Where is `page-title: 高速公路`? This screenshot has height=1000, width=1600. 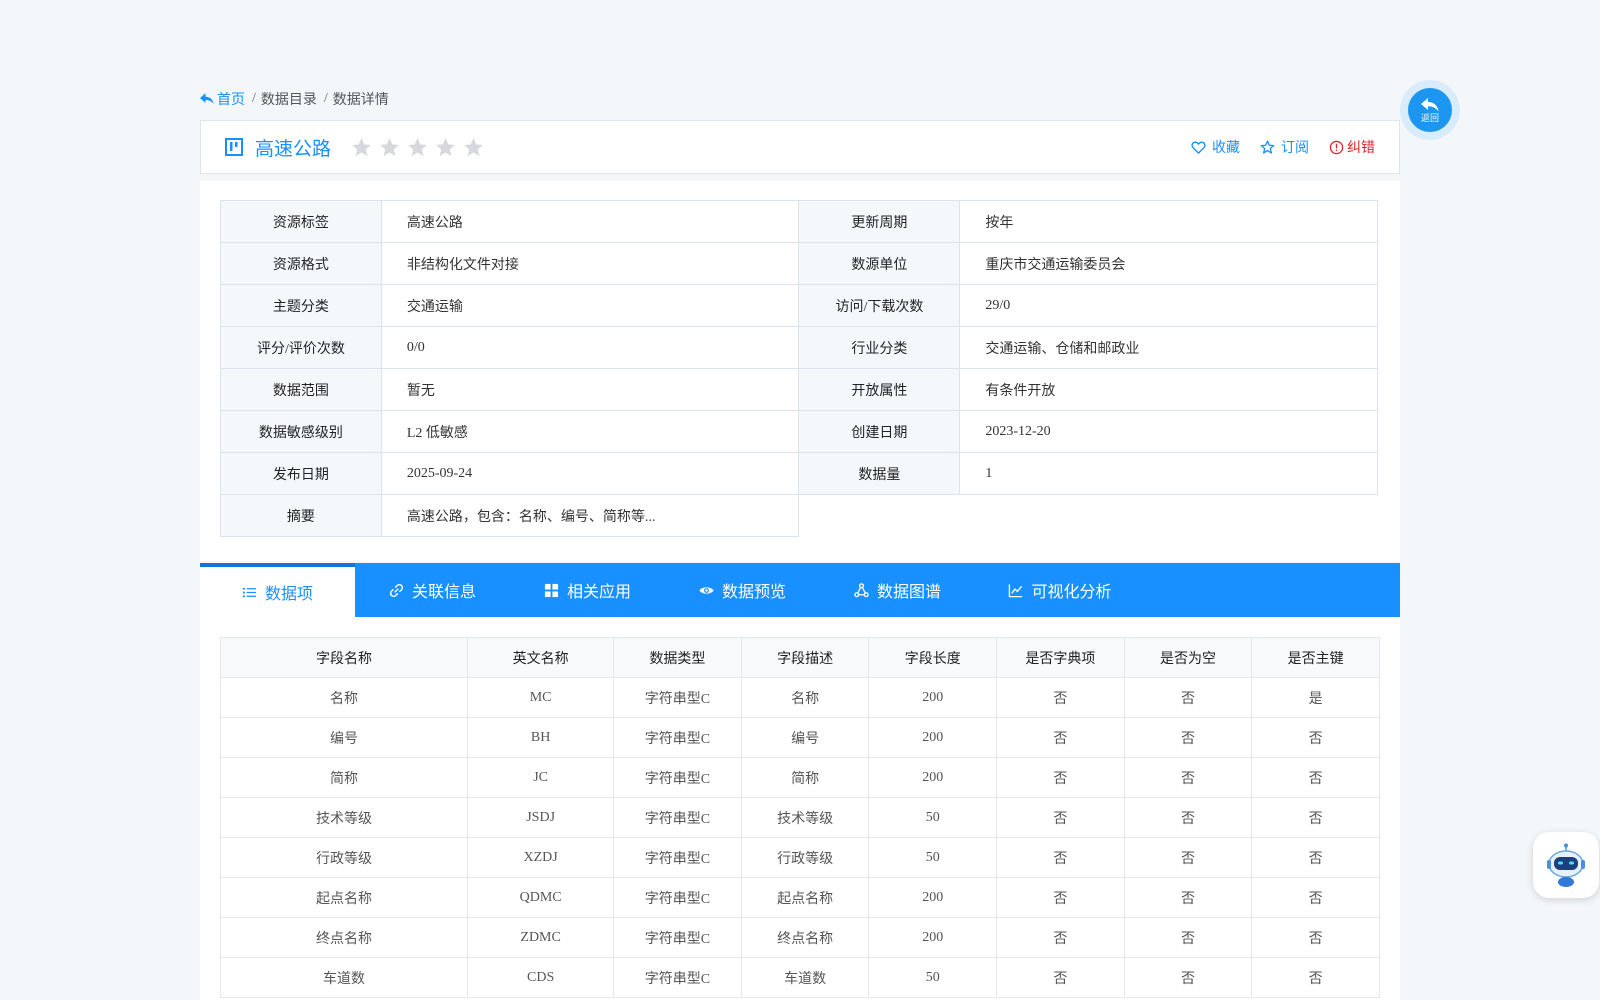 page-title: 高速公路 is located at coordinates (293, 149).